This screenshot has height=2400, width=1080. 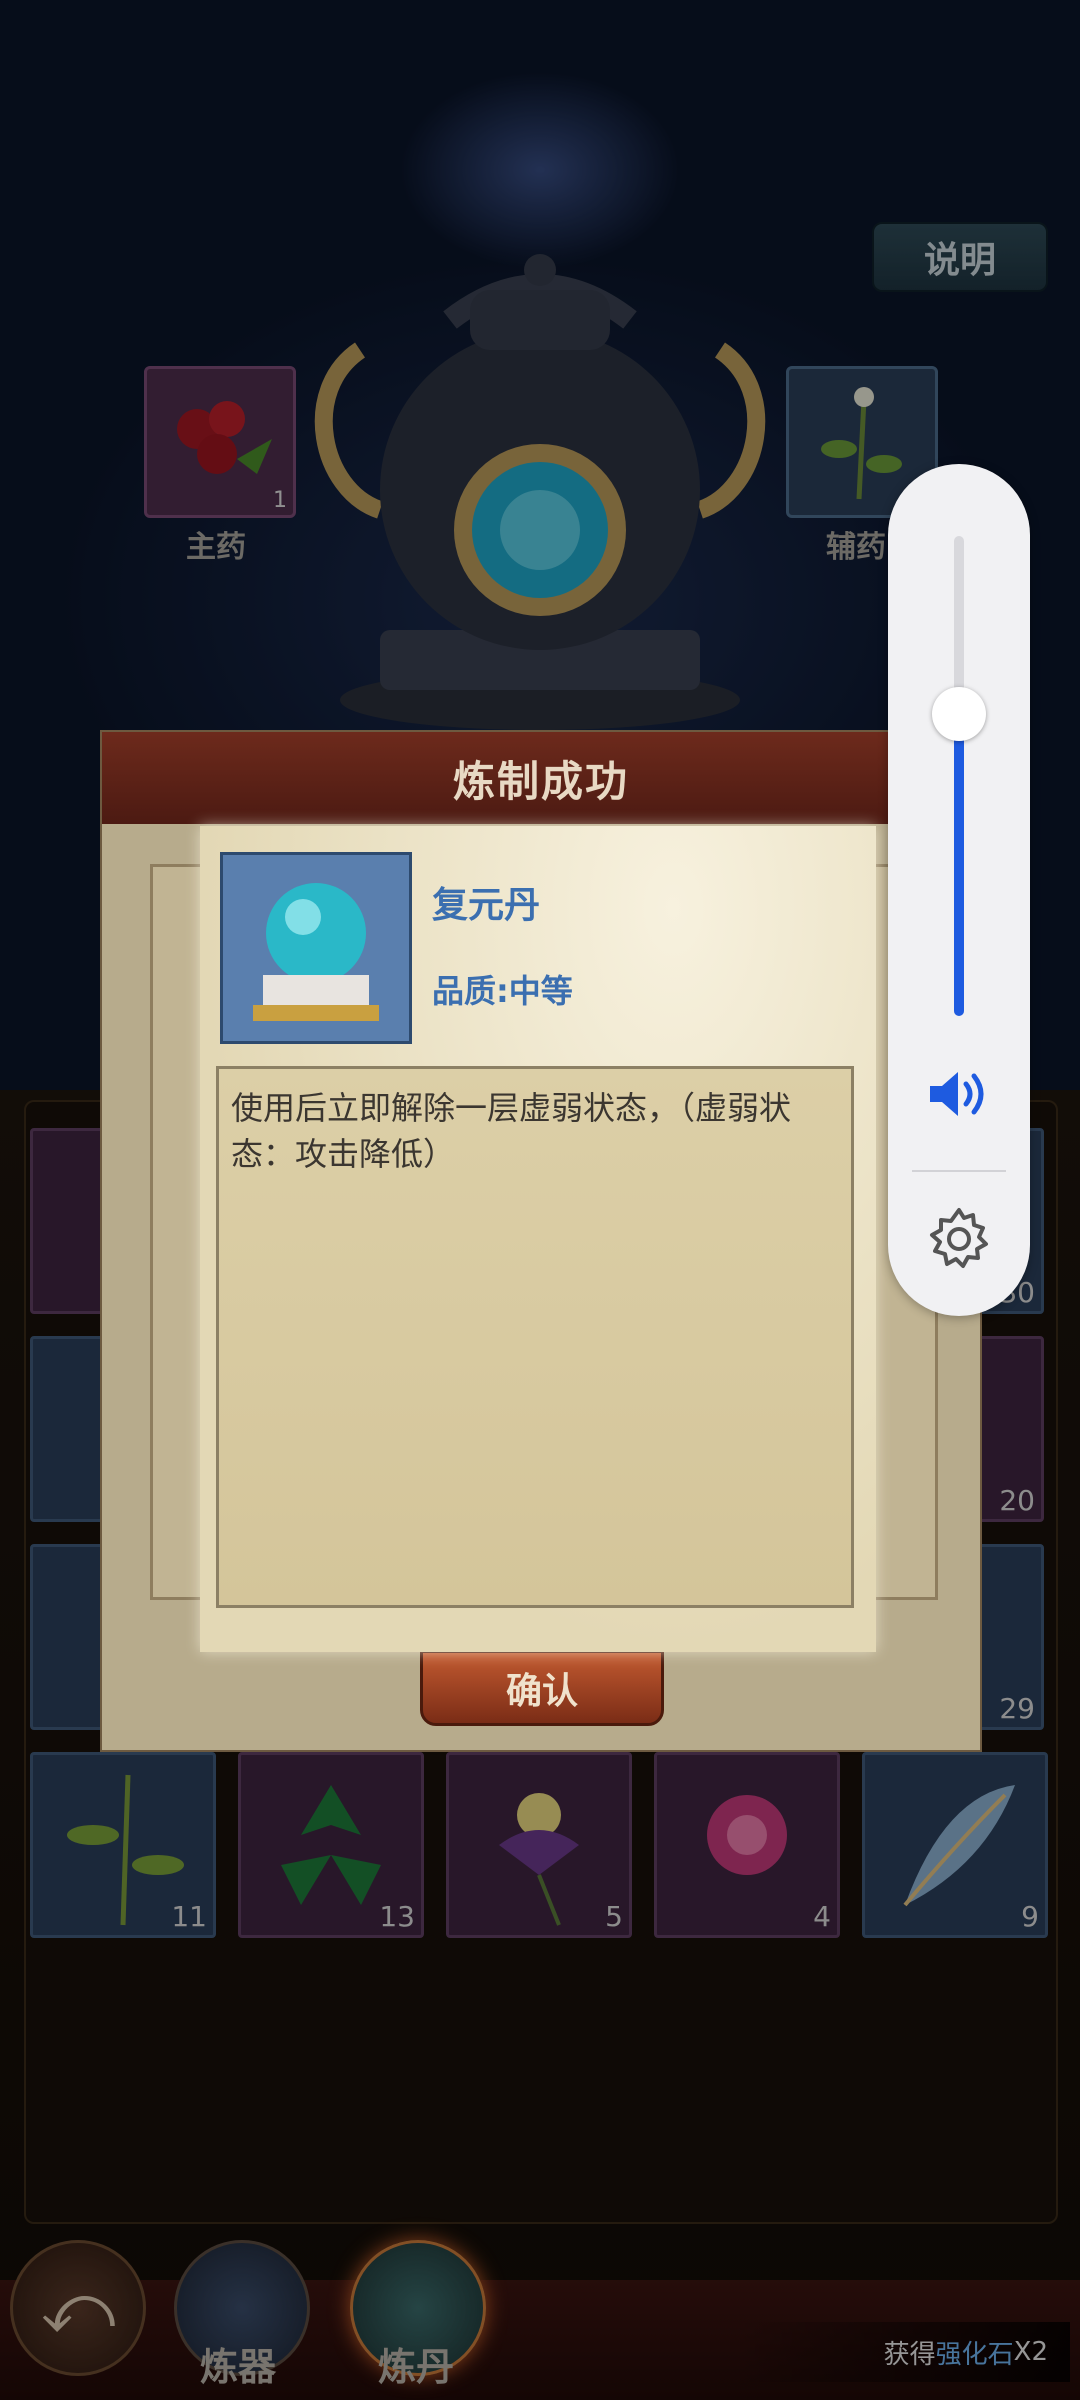 I want to click on volume-slider-fill, so click(x=959, y=865).